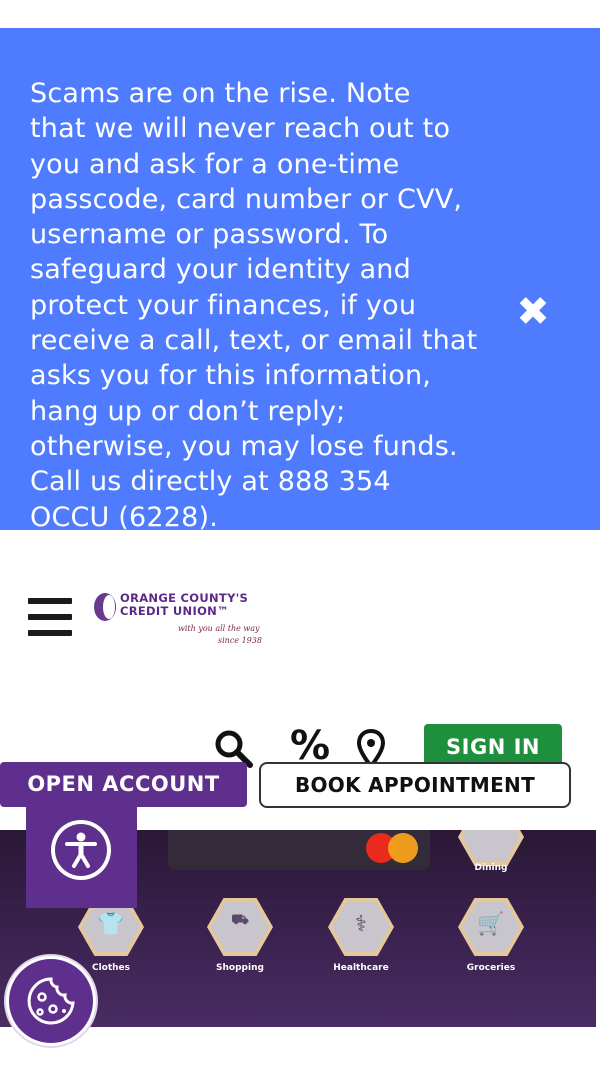 This screenshot has width=600, height=1065. I want to click on logo-line1: ORANGE COUNTY'S, so click(184, 598).